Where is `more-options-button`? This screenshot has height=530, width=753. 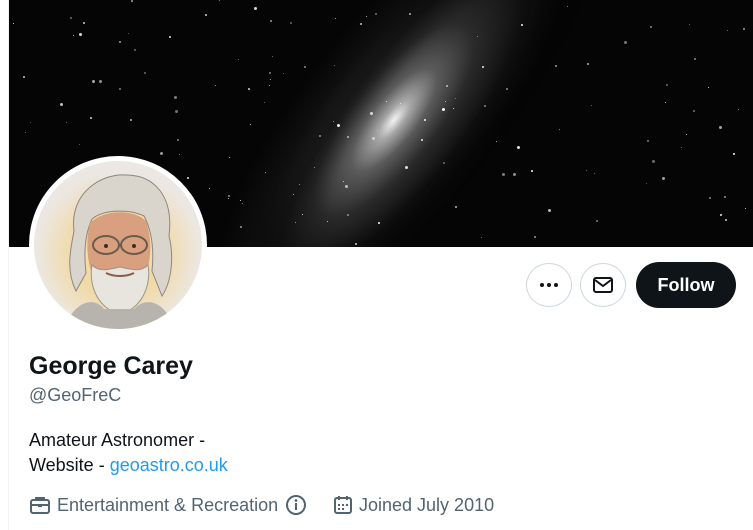 more-options-button is located at coordinates (549, 285).